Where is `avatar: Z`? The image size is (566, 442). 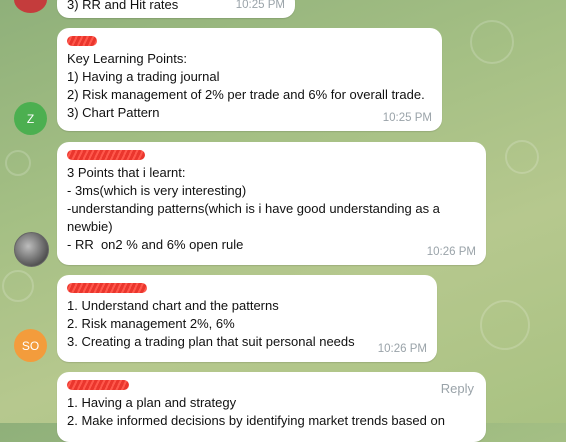
avatar: Z is located at coordinates (30, 118).